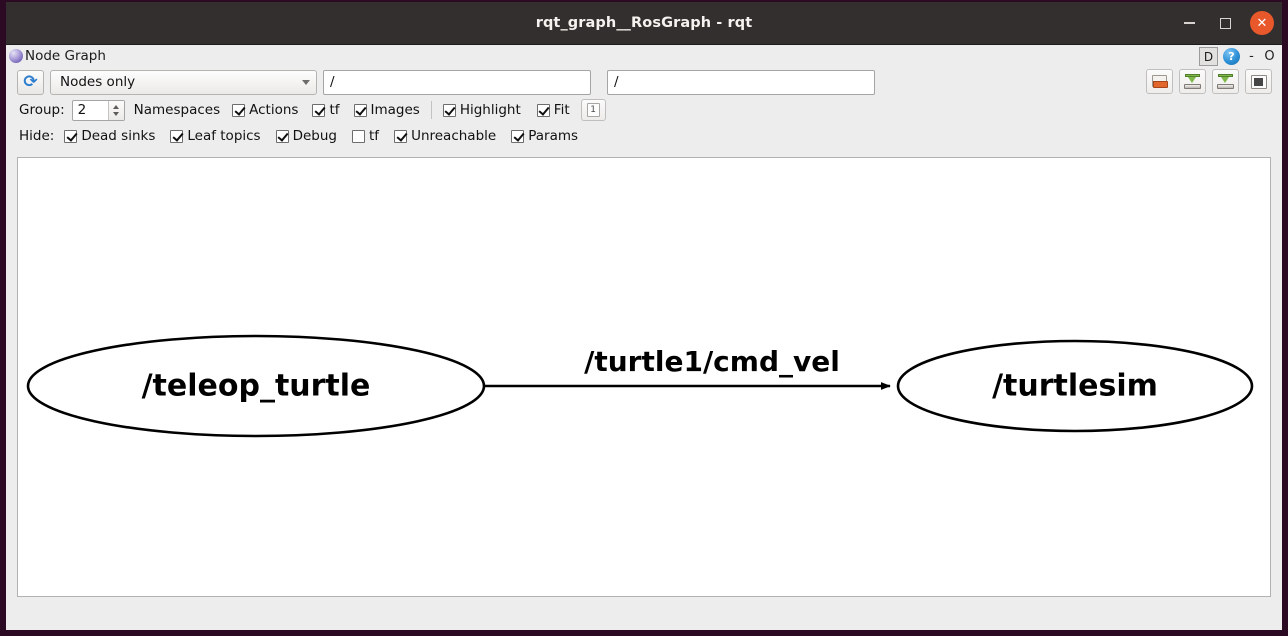 This screenshot has height=636, width=1288. I want to click on checkbox-params: Params, so click(544, 136).